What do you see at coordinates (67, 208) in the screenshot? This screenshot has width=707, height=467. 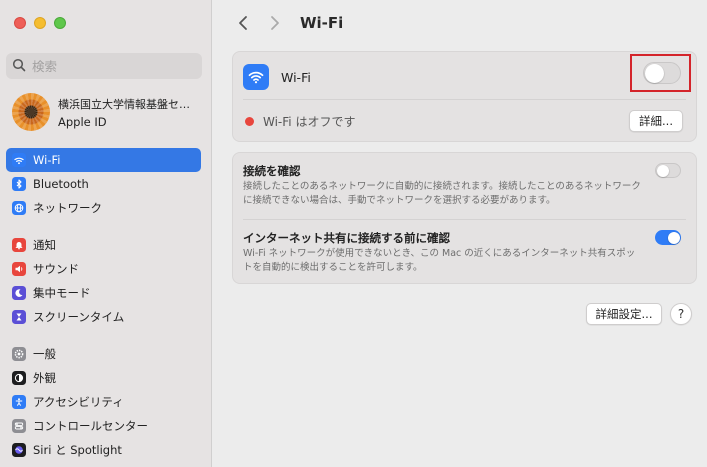 I see `sidebar-item-label: ネットワーク` at bounding box center [67, 208].